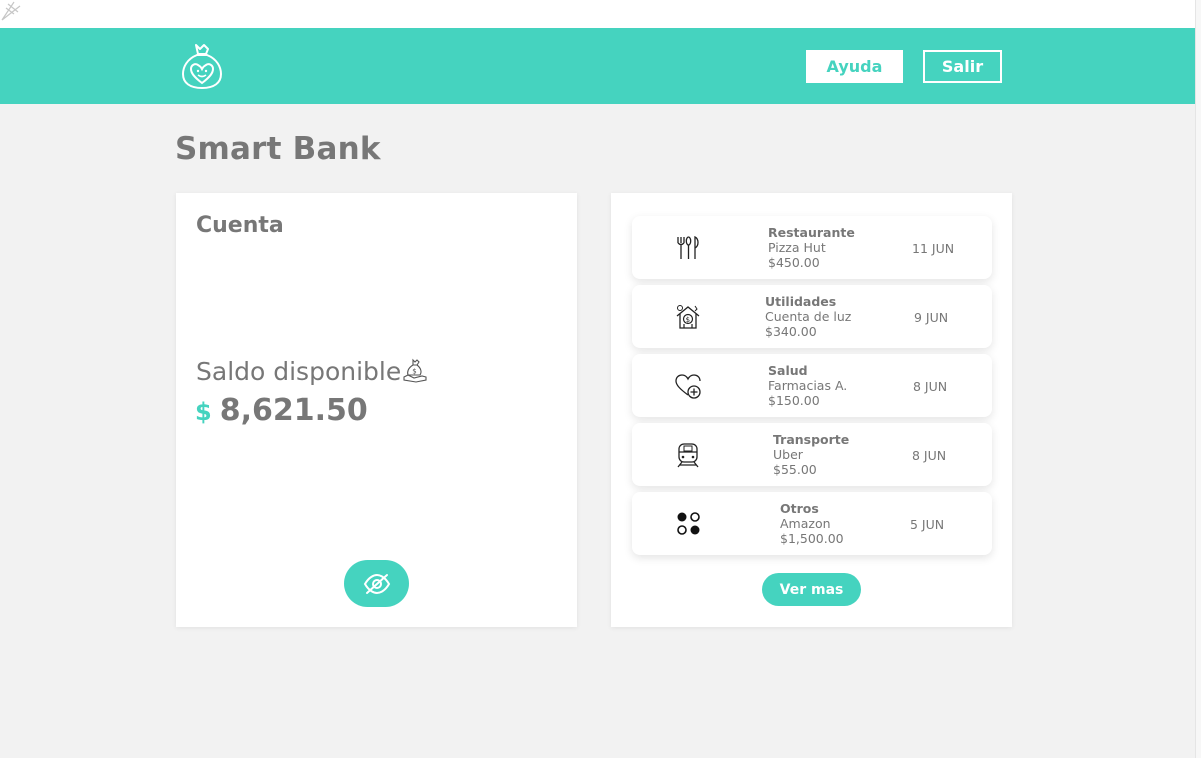  I want to click on eye-off-icon, so click(376, 583).